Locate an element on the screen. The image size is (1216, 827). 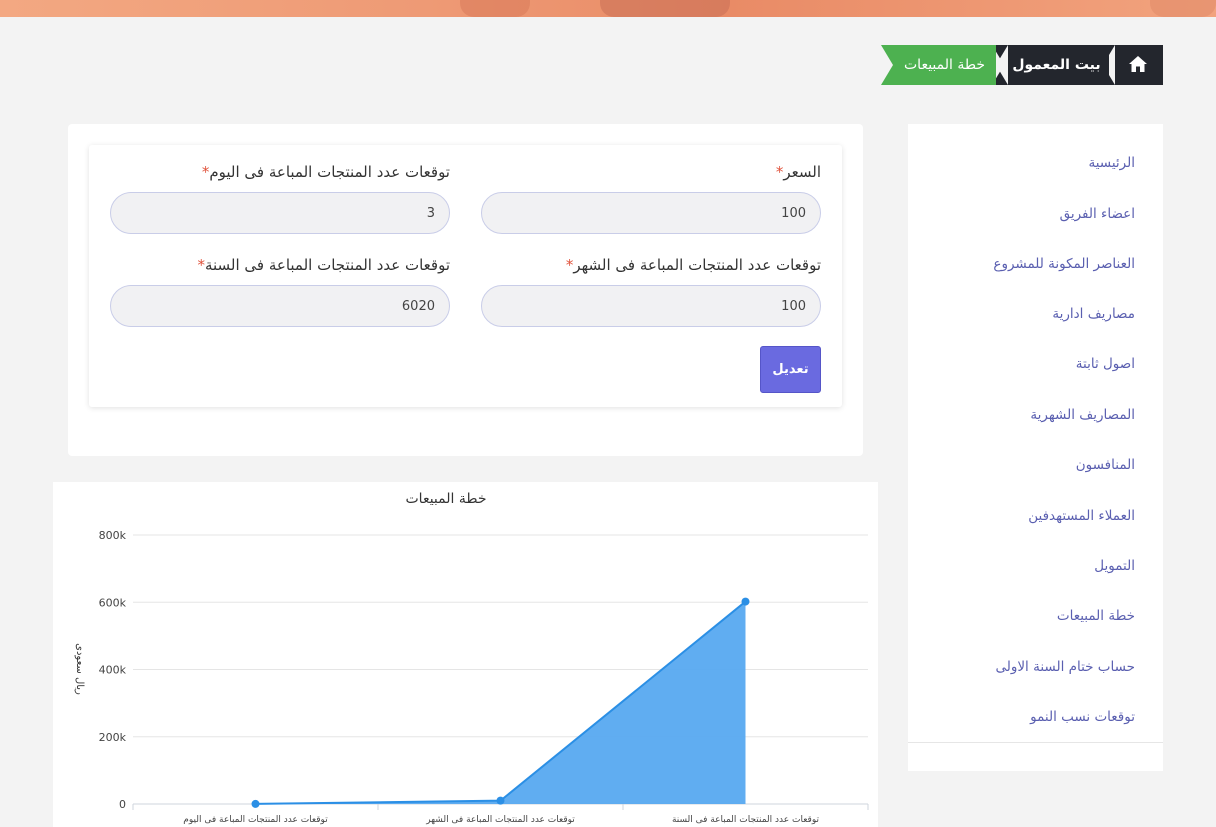
chart-y-axis-label: ريال سعودى is located at coordinates (79, 669).